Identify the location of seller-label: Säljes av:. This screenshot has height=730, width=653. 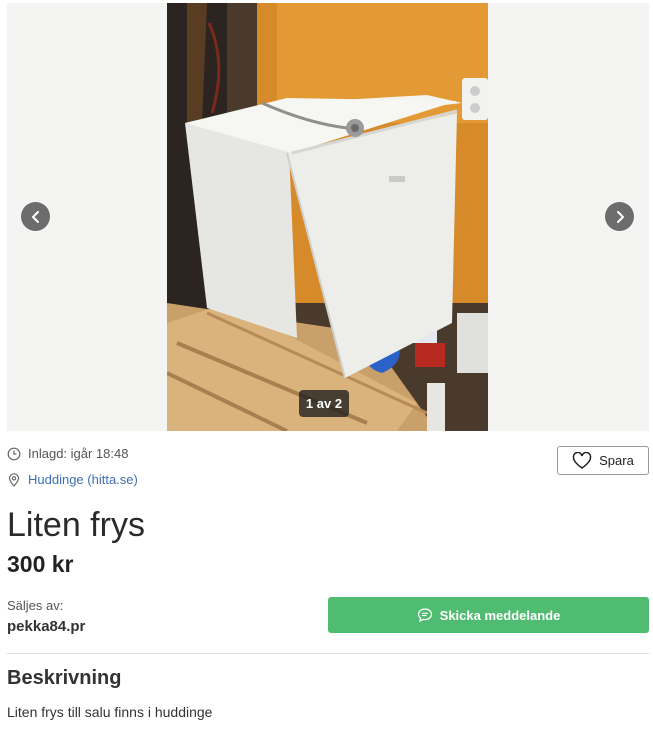
(35, 605).